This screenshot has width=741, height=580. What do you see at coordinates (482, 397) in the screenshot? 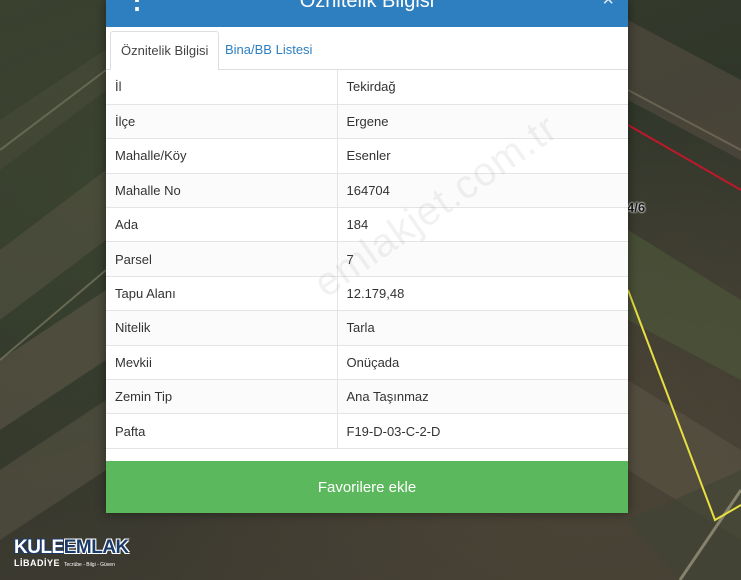
I see `row-value: Ana Taşınmaz` at bounding box center [482, 397].